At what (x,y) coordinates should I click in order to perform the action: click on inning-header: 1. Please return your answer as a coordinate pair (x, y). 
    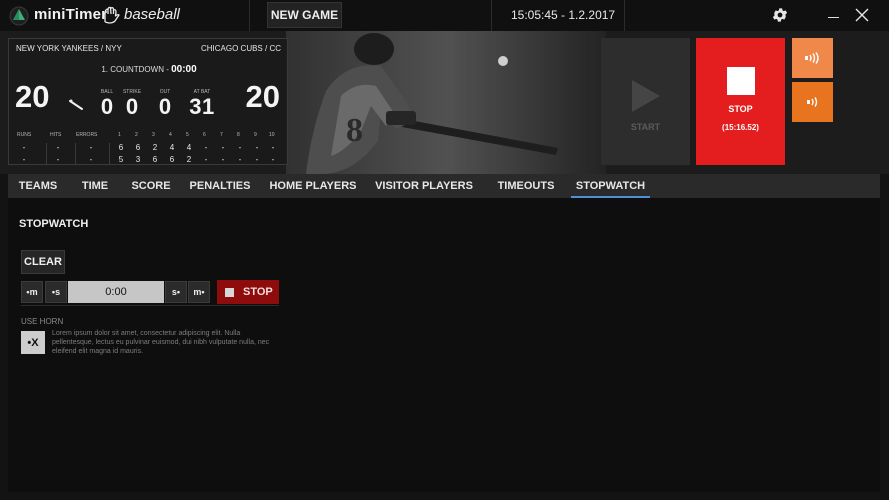
    Looking at the image, I should click on (119, 135).